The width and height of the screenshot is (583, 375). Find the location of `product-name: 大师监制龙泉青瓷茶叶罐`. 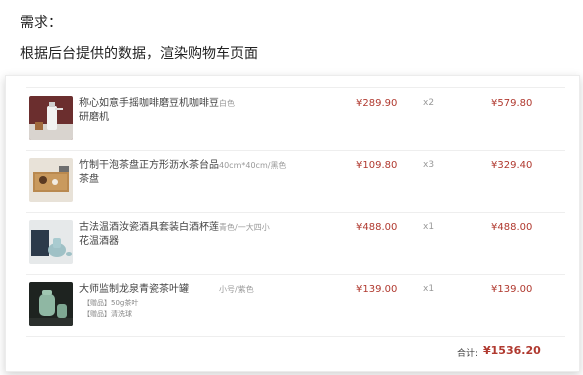

product-name: 大师监制龙泉青瓷茶叶罐 is located at coordinates (149, 290).